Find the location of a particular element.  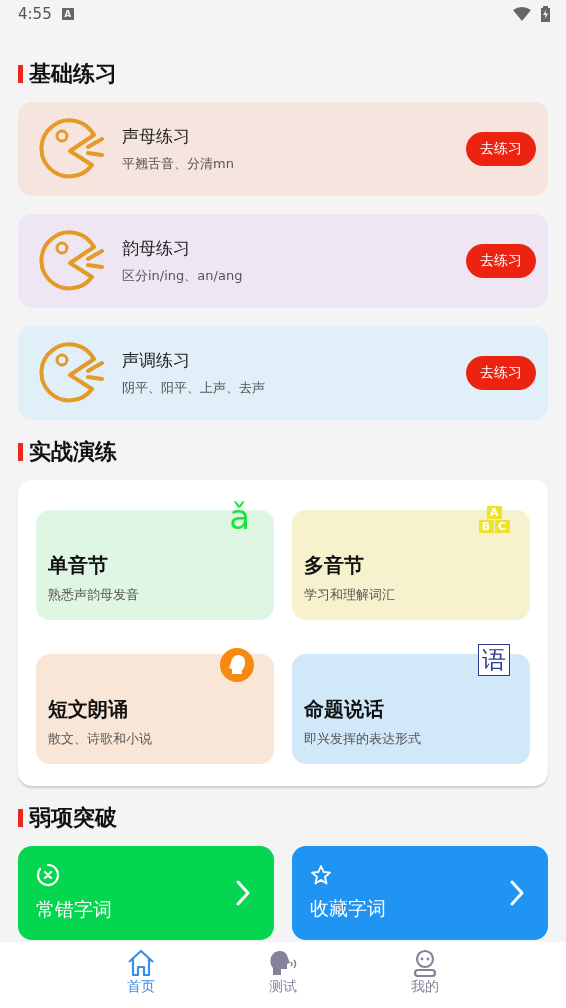

star-icon is located at coordinates (321, 875).